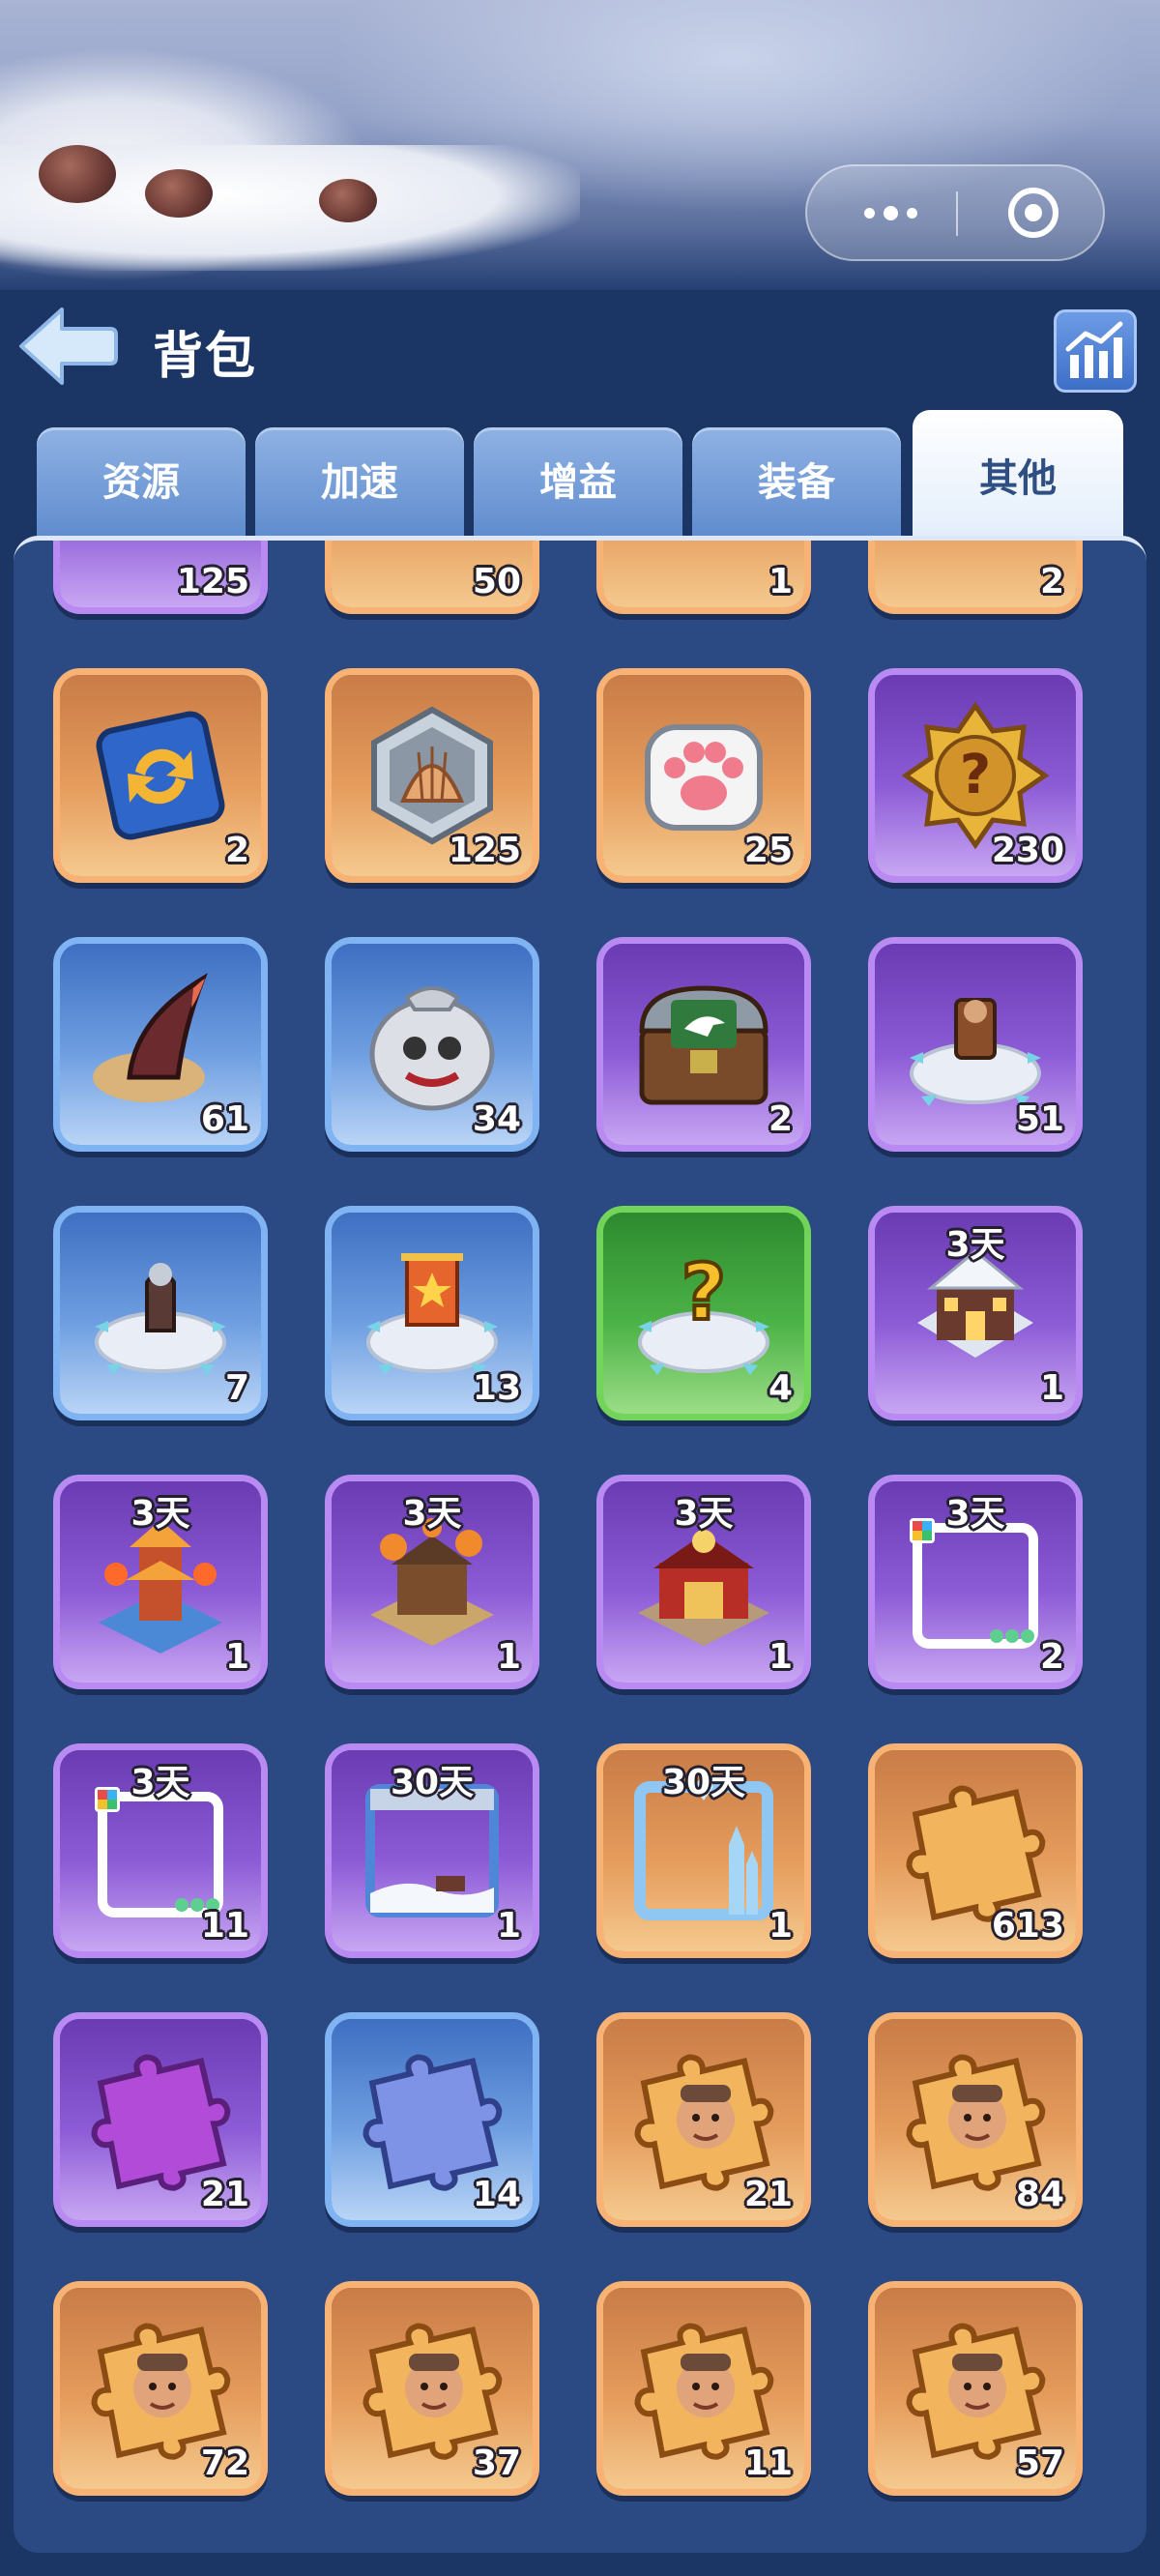  I want to click on inventory-item: 1, so click(704, 577).